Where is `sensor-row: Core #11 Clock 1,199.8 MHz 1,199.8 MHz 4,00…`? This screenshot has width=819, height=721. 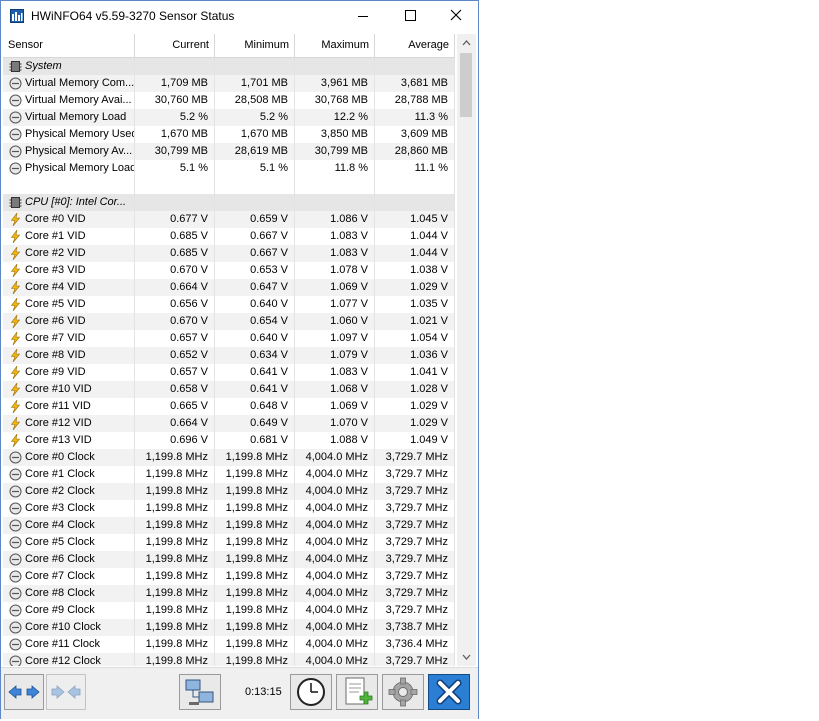
sensor-row: Core #11 Clock 1,199.8 MHz 1,199.8 MHz 4,00… is located at coordinates (229, 644).